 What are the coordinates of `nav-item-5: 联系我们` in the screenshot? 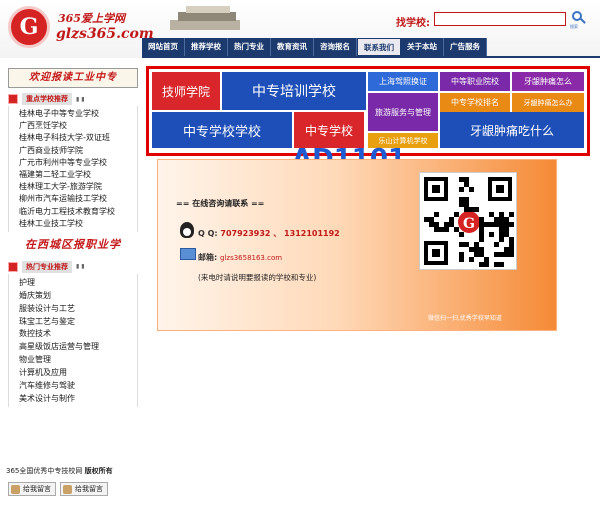 It's located at (379, 47).